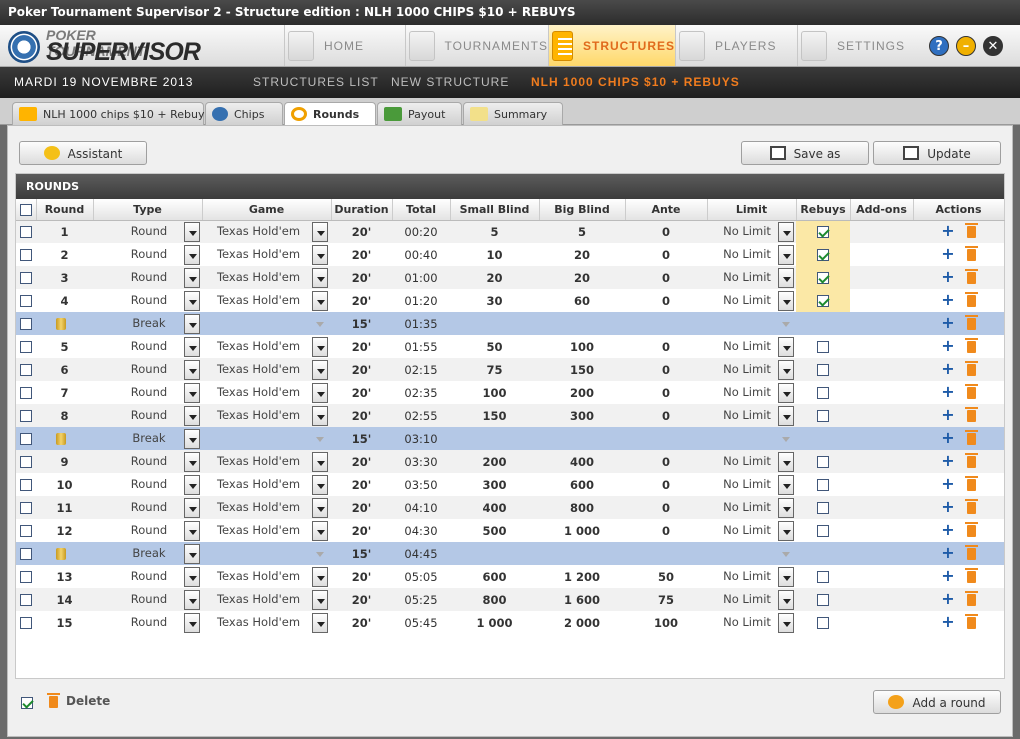  Describe the element at coordinates (494, 369) in the screenshot. I see `small-blind-cell: 75` at that location.